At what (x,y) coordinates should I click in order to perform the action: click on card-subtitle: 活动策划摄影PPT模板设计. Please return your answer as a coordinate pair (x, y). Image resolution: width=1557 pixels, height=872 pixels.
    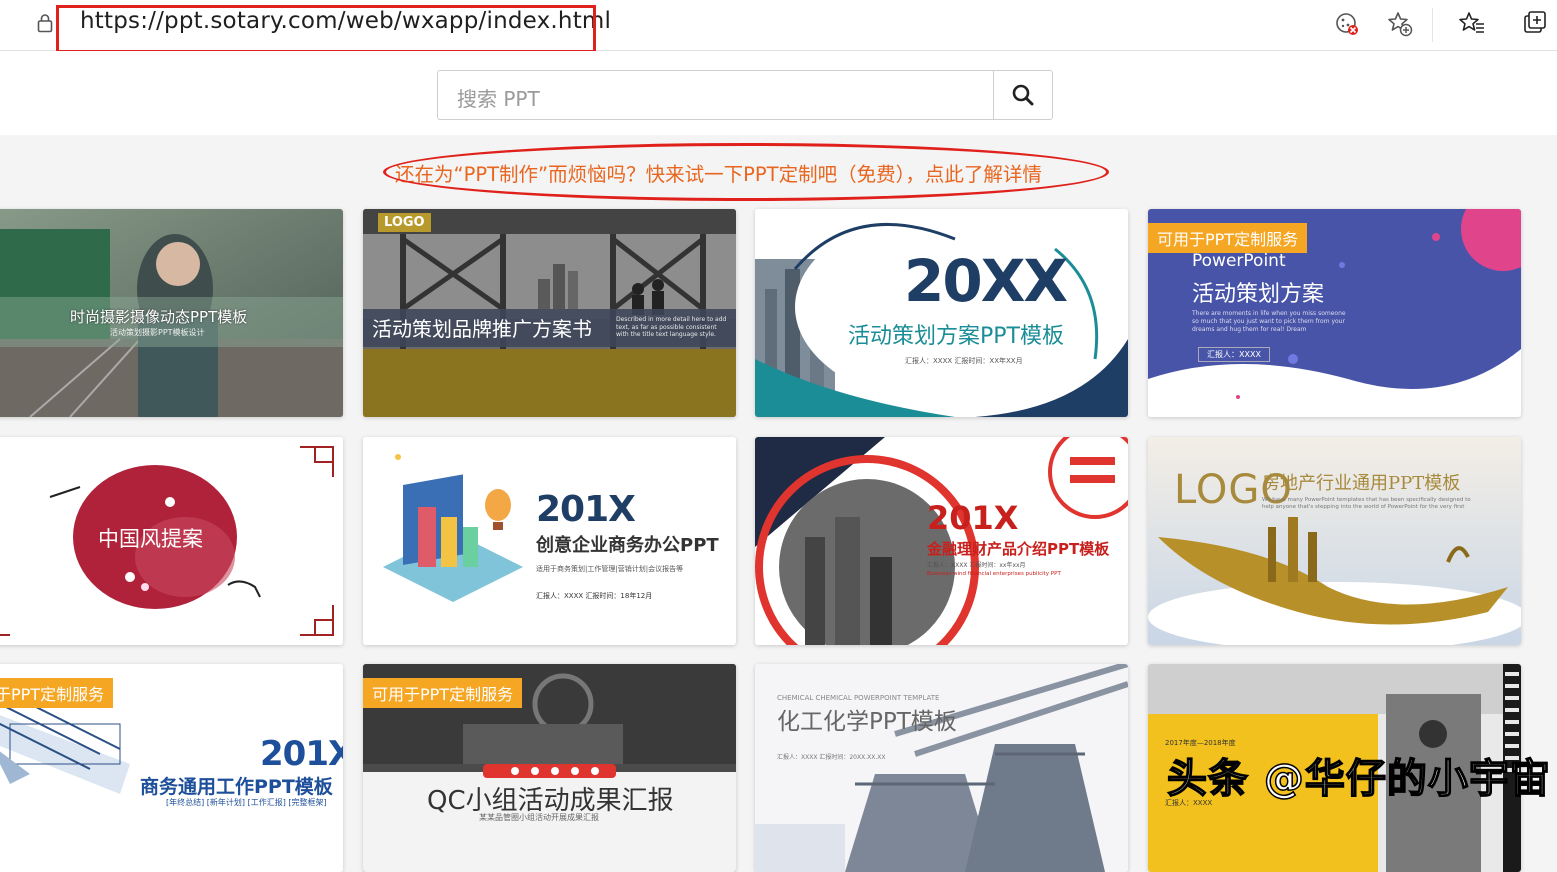
    Looking at the image, I should click on (157, 332).